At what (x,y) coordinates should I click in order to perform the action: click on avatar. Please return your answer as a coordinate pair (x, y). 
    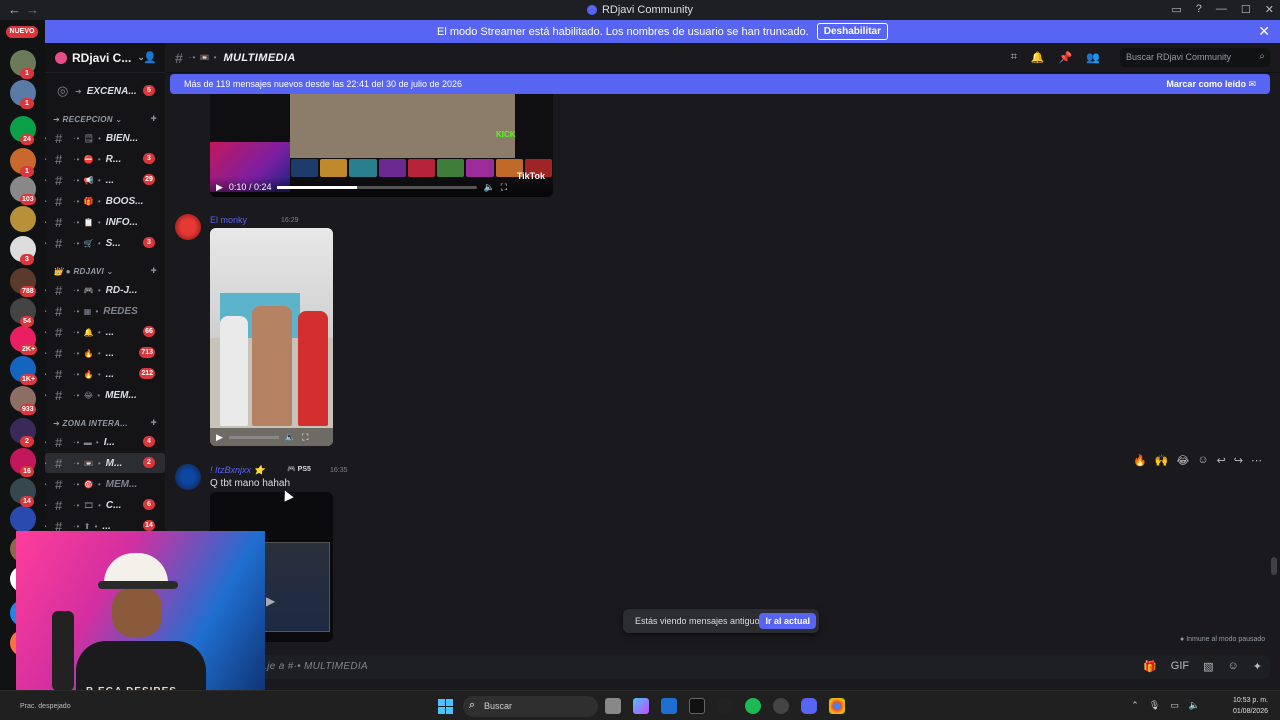
    Looking at the image, I should click on (188, 477).